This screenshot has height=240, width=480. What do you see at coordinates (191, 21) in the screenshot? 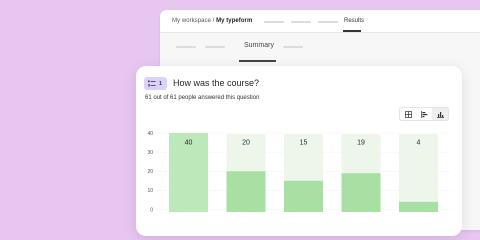
I see `breadcrumb-workspace: My workspace` at bounding box center [191, 21].